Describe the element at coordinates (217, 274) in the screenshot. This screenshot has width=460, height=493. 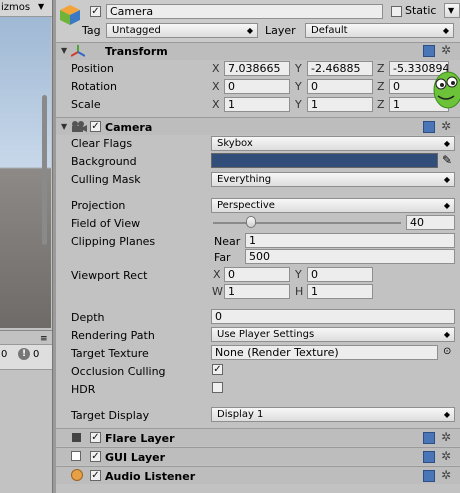
I see `viewport-x-label: X` at that location.